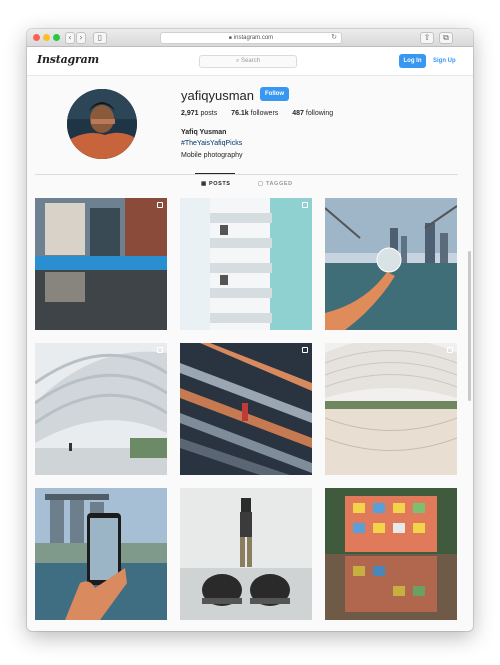 Image resolution: width=500 pixels, height=665 pixels. I want to click on tag-icon: ▢, so click(261, 184).